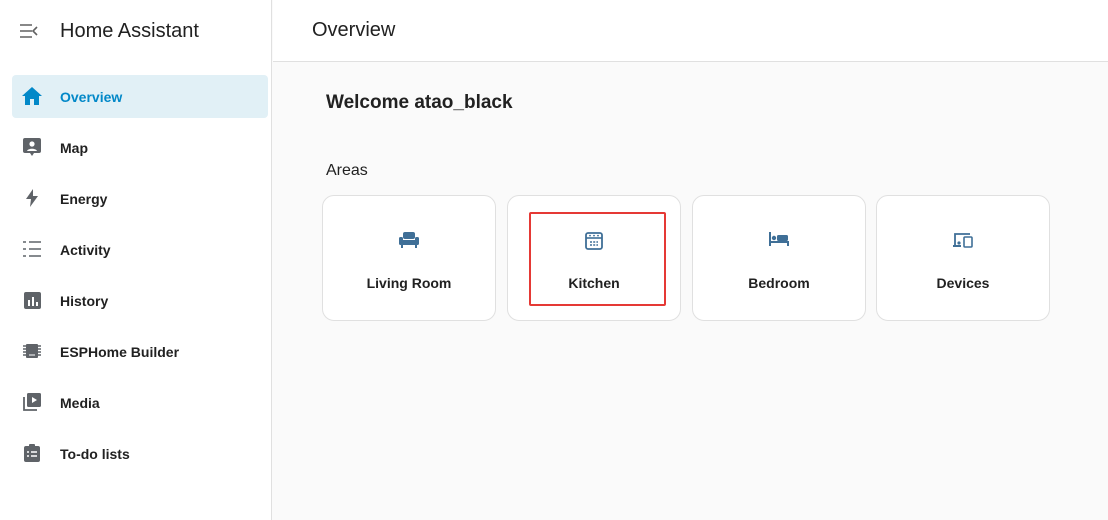 The height and width of the screenshot is (520, 1108). Describe the element at coordinates (84, 300) in the screenshot. I see `sidebar-item-label: History` at that location.